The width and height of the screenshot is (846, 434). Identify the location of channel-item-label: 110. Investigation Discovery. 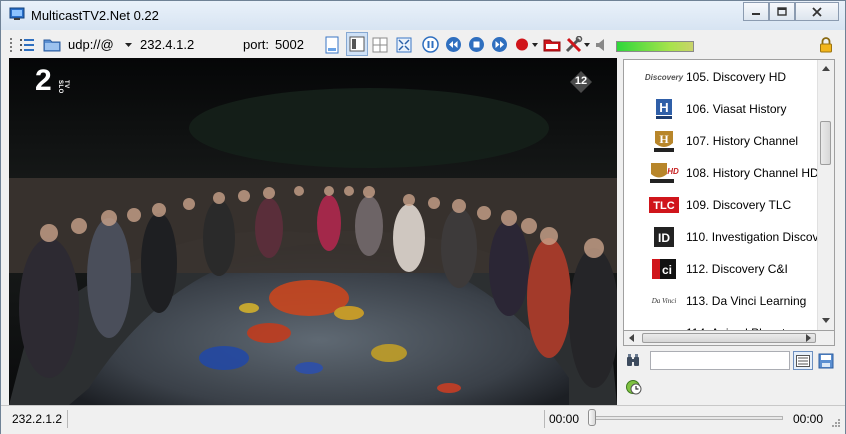
(760, 237).